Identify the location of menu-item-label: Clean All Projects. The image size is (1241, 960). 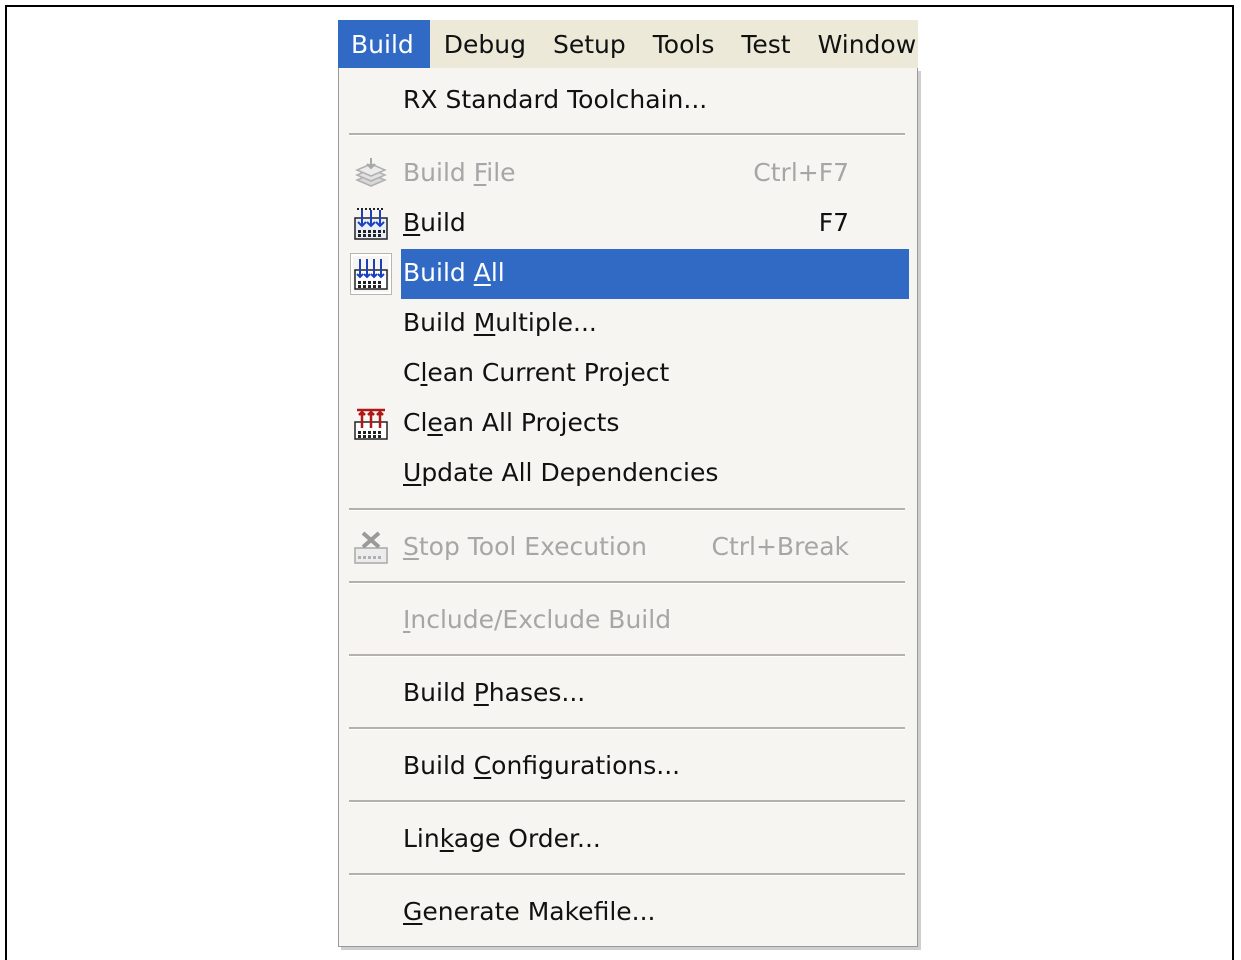
(511, 422).